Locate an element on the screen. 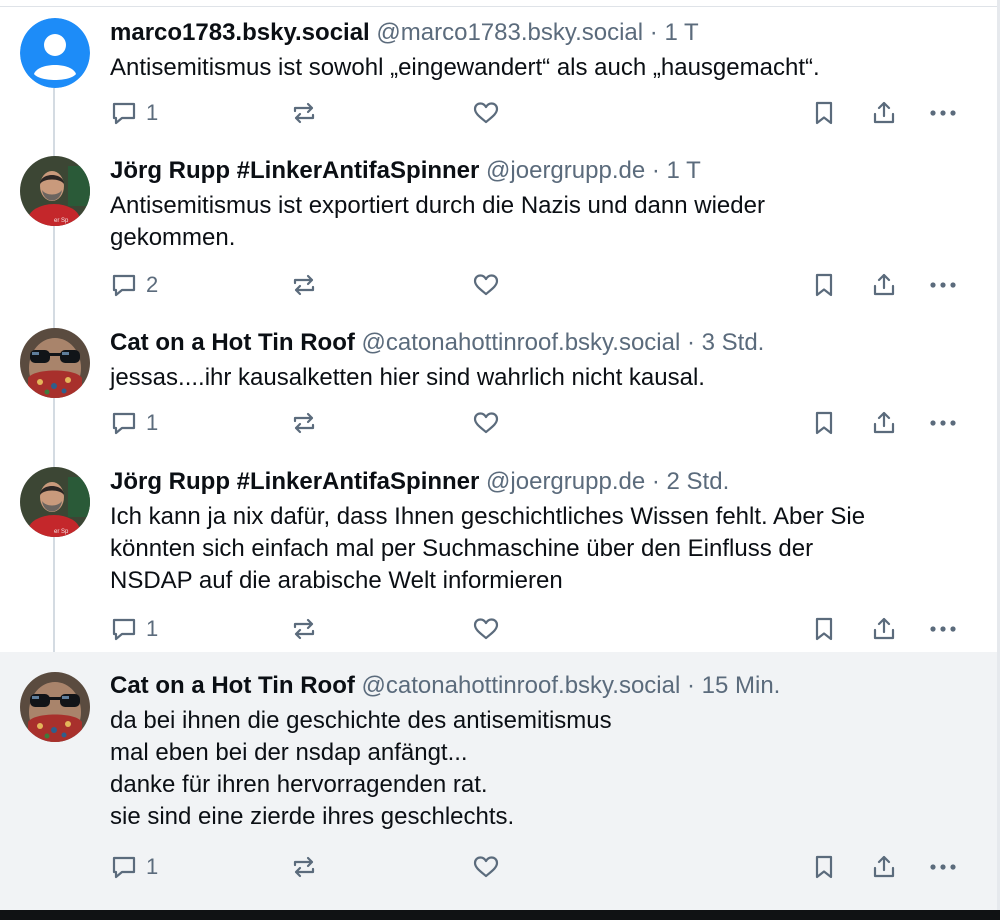  post-actions: 2 is located at coordinates (533, 285).